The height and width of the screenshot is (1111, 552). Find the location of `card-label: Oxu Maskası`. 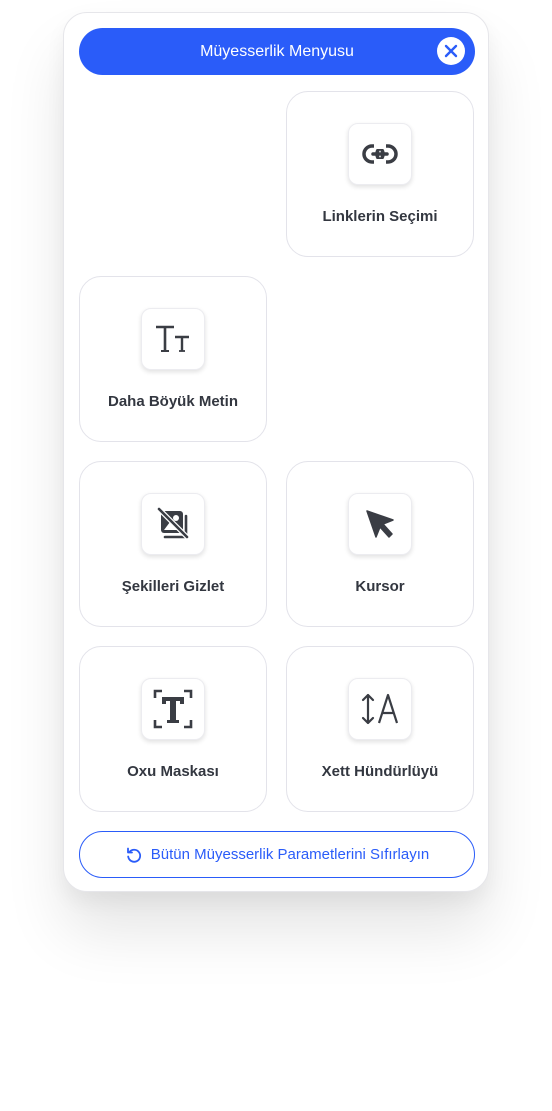

card-label: Oxu Maskası is located at coordinates (173, 771).